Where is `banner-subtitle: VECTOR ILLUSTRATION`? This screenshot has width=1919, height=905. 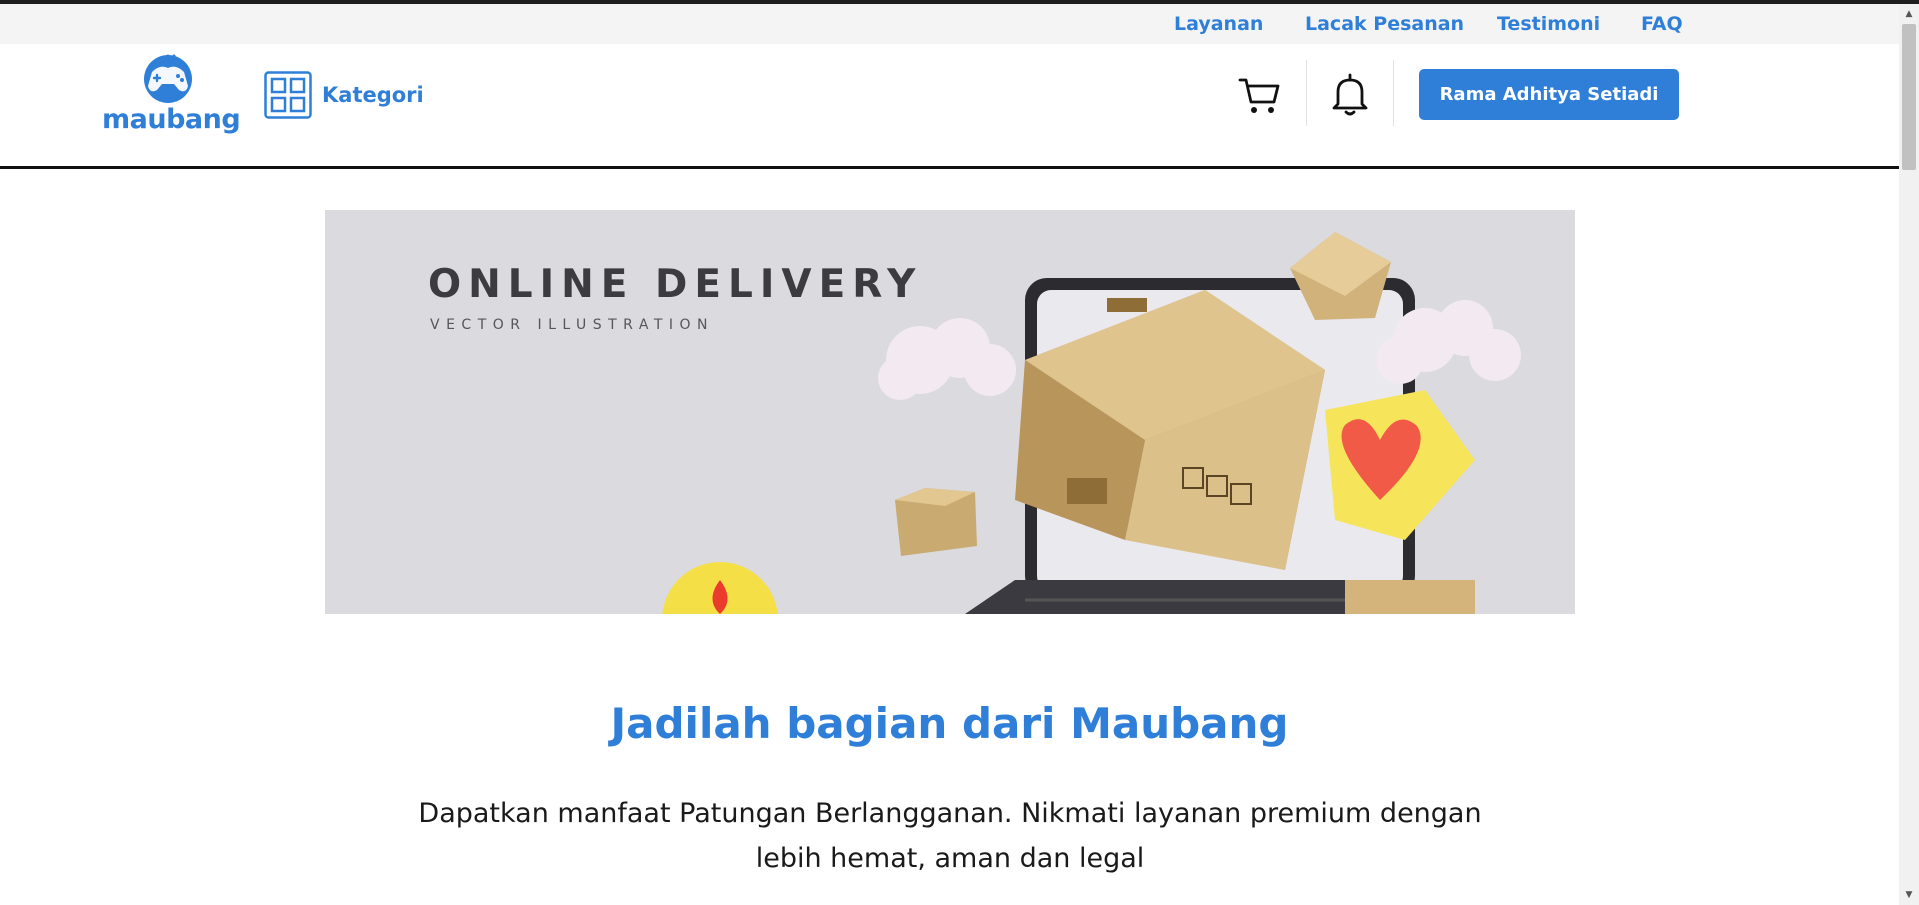
banner-subtitle: VECTOR ILLUSTRATION is located at coordinates (572, 325).